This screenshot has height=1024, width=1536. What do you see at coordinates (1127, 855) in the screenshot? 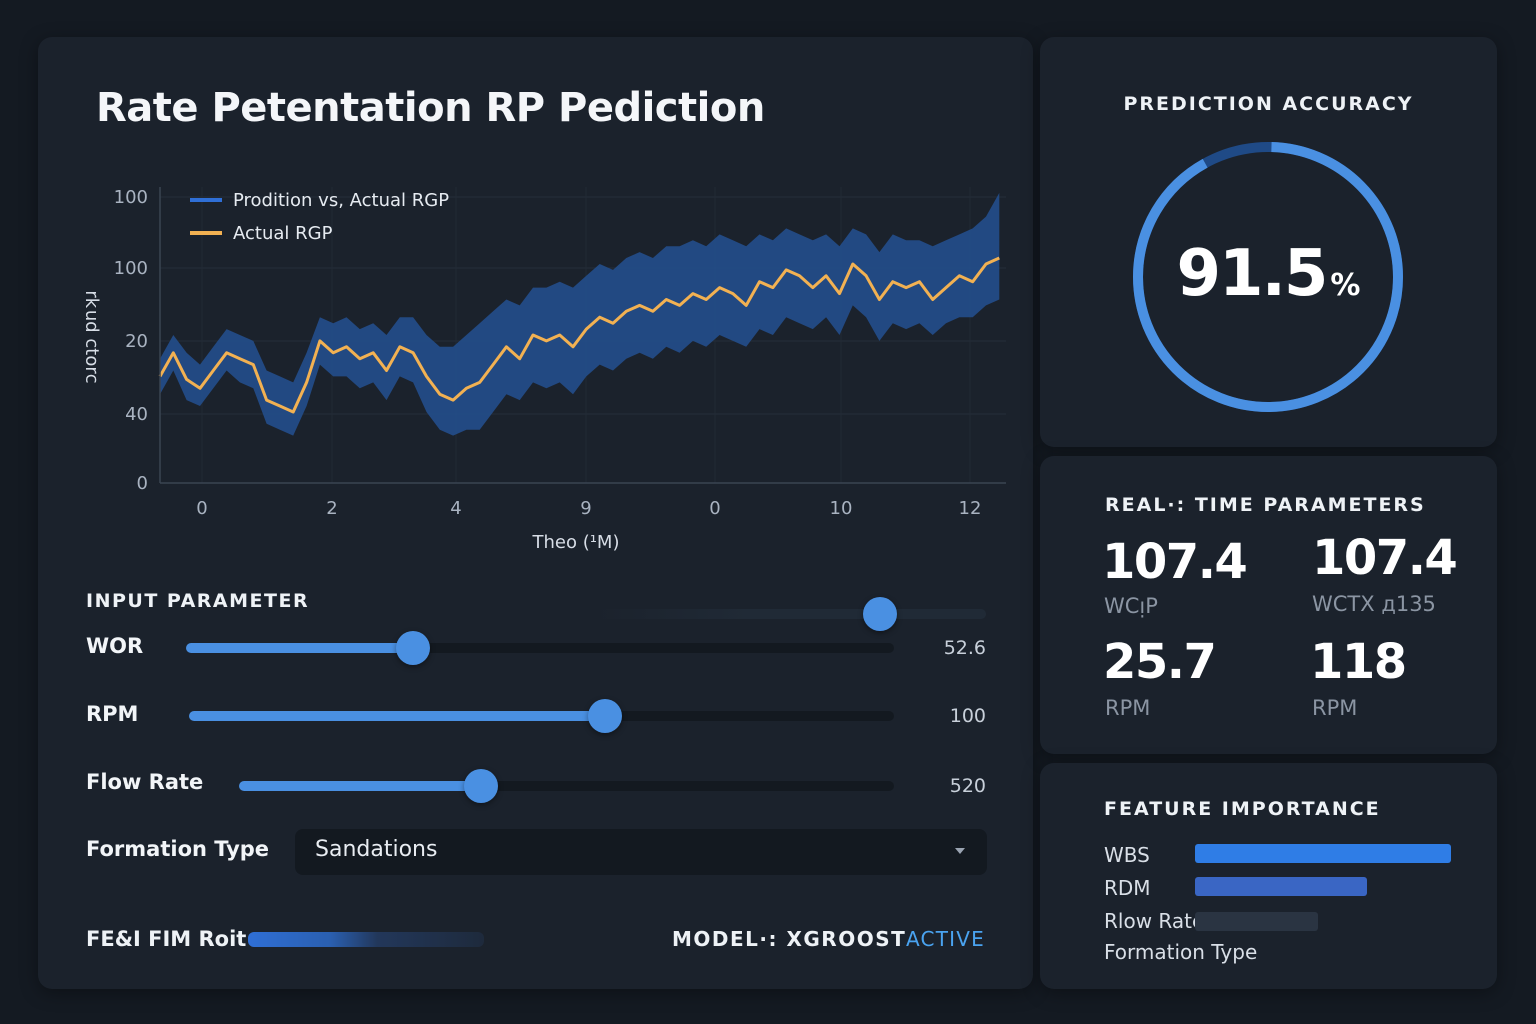
I see `feature-label-wbs: WBS` at bounding box center [1127, 855].